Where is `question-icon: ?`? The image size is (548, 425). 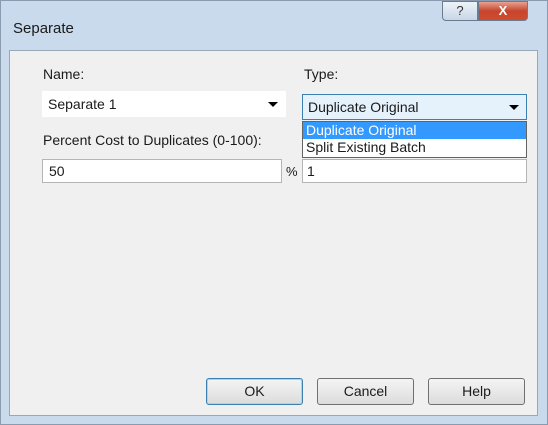 question-icon: ? is located at coordinates (460, 10).